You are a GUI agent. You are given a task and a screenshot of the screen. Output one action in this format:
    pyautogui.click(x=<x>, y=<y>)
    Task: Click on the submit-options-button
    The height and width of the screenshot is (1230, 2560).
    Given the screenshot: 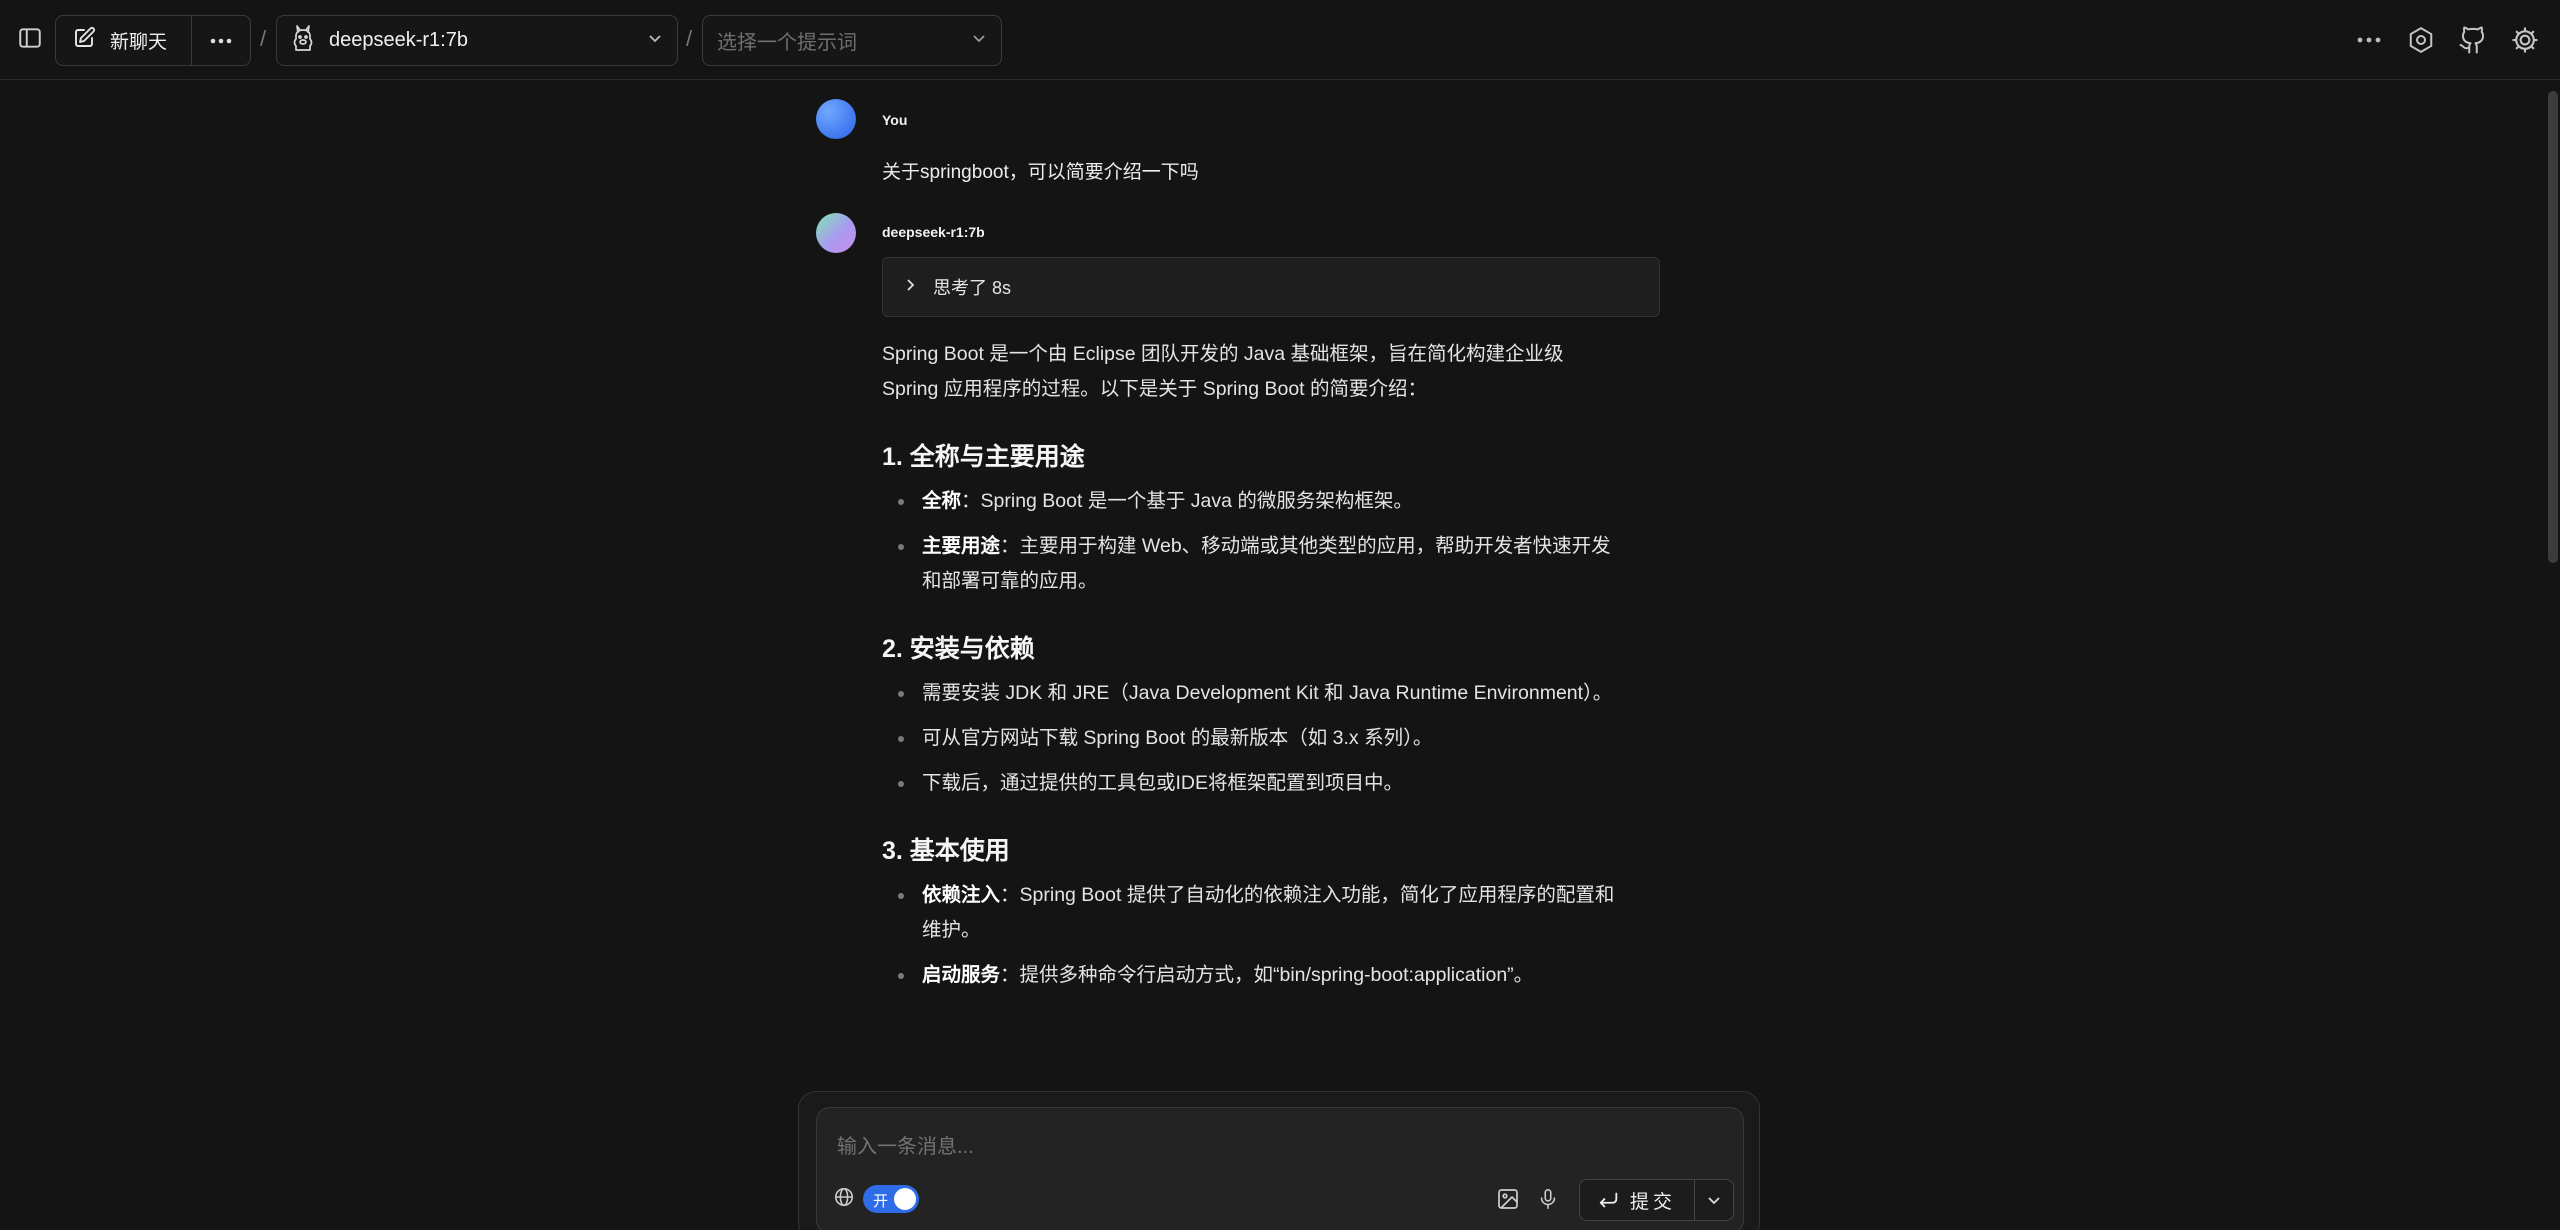 What is the action you would take?
    pyautogui.click(x=1714, y=1200)
    